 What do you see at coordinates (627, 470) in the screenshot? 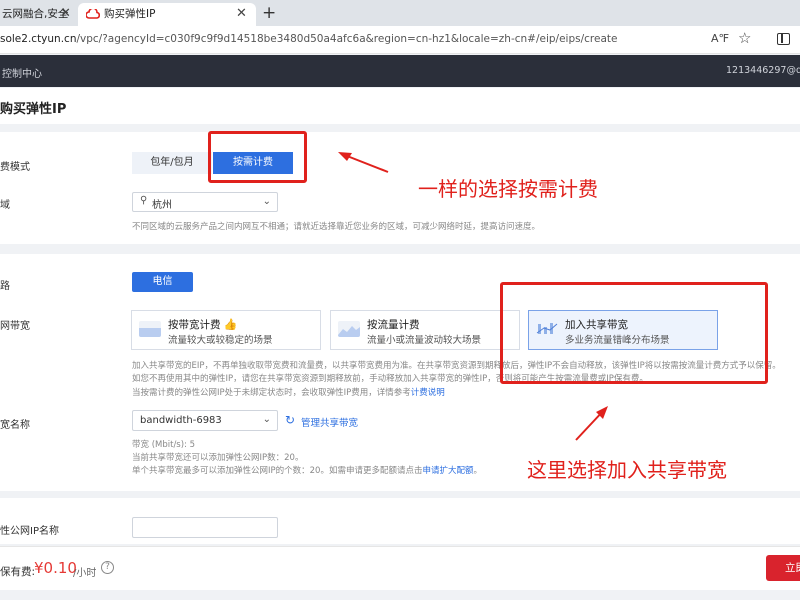
I see `annotation-text-2: 这里选择加入共享带宽` at bounding box center [627, 470].